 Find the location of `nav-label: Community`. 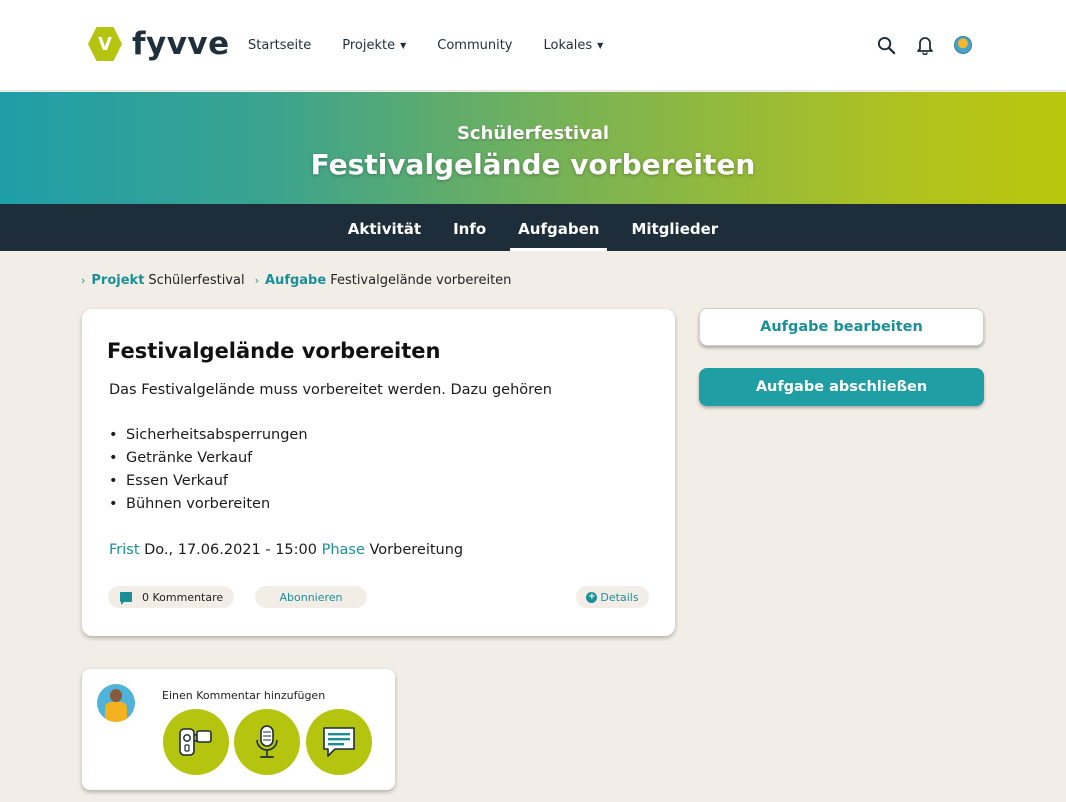

nav-label: Community is located at coordinates (475, 45).